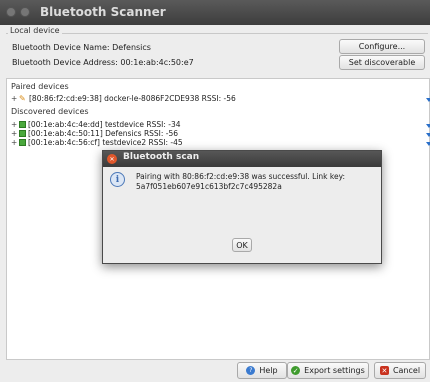 The width and height of the screenshot is (430, 382). Describe the element at coordinates (25, 12) in the screenshot. I see `window-minimize-icon` at that location.